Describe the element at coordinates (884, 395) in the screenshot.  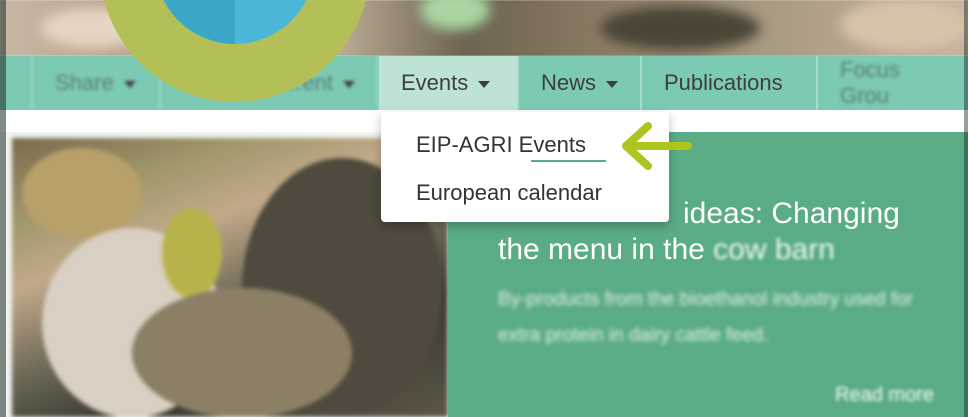
I see `read-more-link: Read more` at that location.